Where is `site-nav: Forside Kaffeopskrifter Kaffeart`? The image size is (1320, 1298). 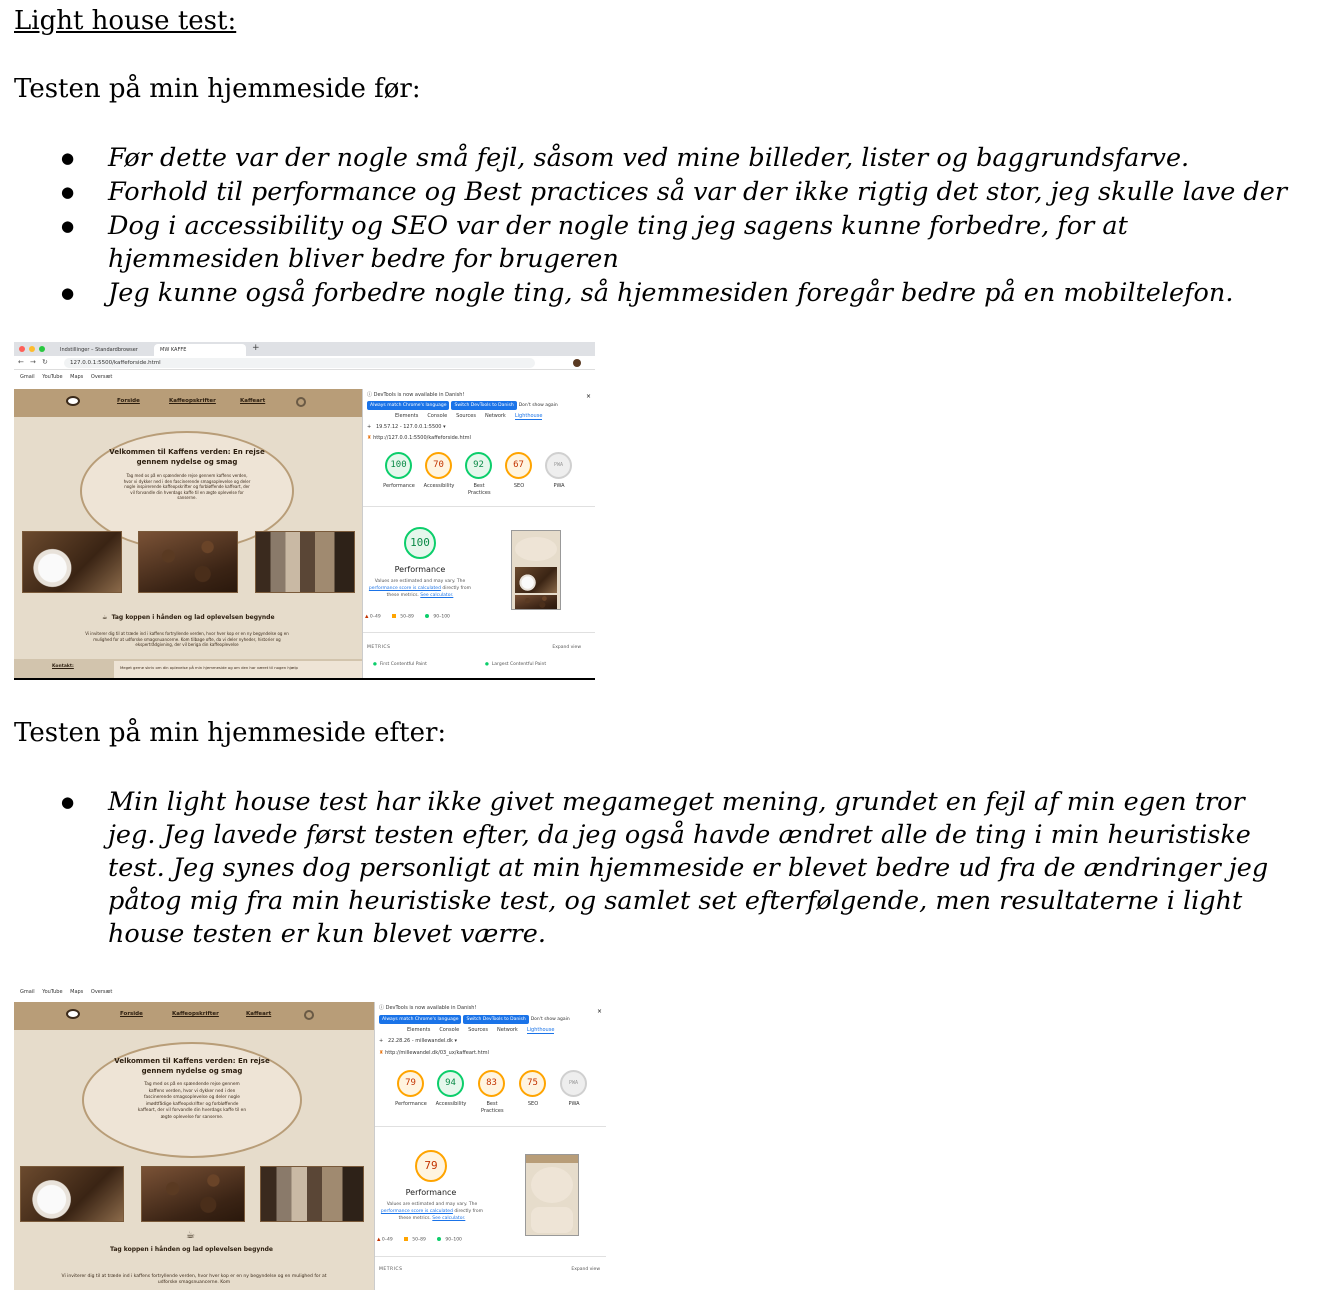
site-nav: Forside Kaffeopskrifter Kaffeart is located at coordinates (194, 1016).